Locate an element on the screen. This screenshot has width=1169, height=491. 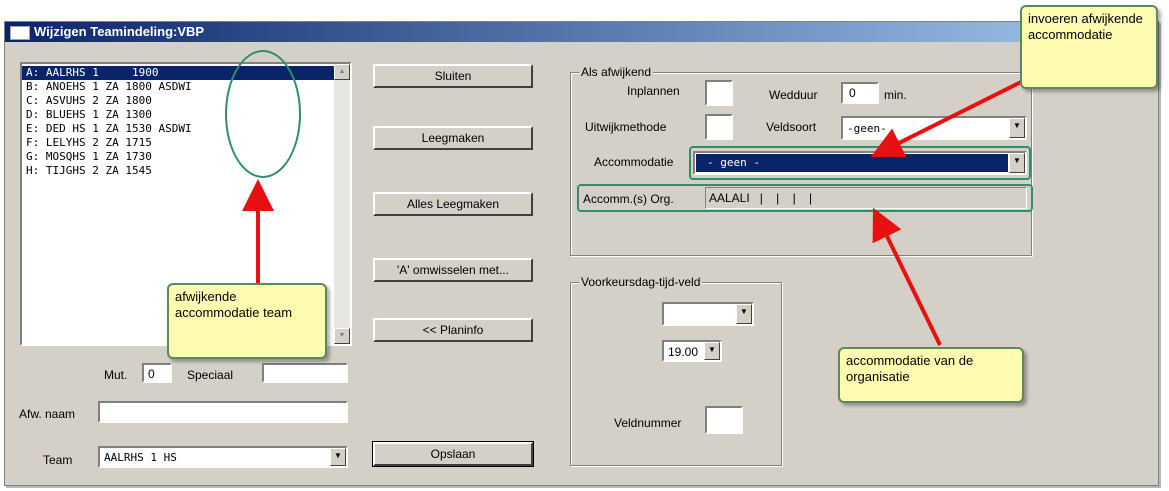
scroll-down-icon: ▼ is located at coordinates (342, 336).